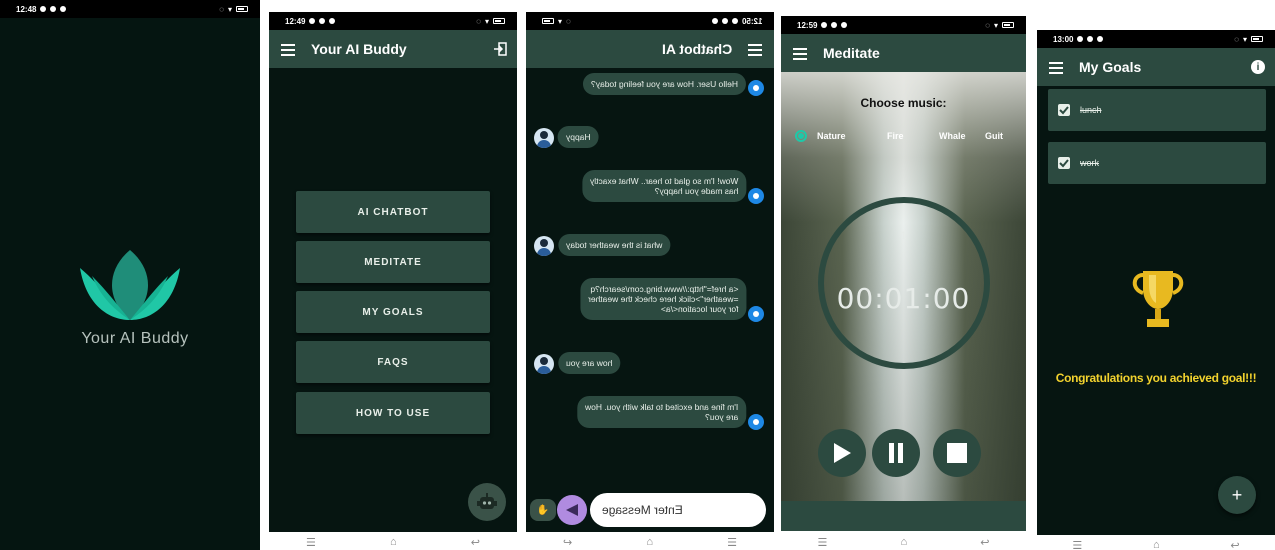  I want to click on app-bar: Chatbot AI, so click(650, 49).